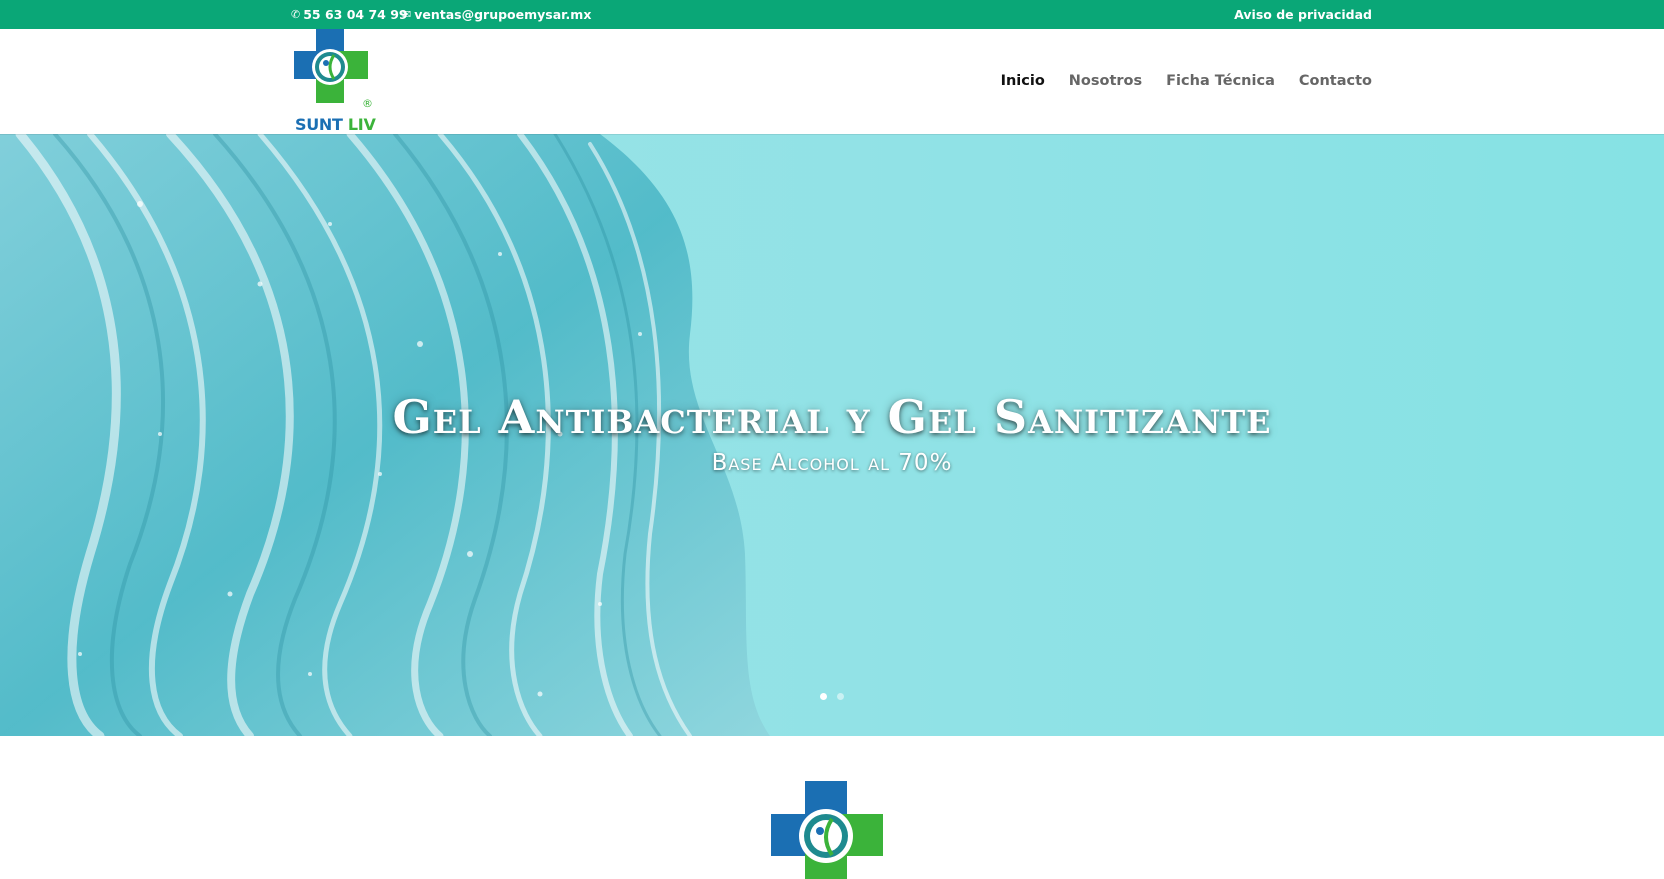 This screenshot has height=879, width=1664. I want to click on nav-item-nosotros: Nosotros, so click(1105, 81).